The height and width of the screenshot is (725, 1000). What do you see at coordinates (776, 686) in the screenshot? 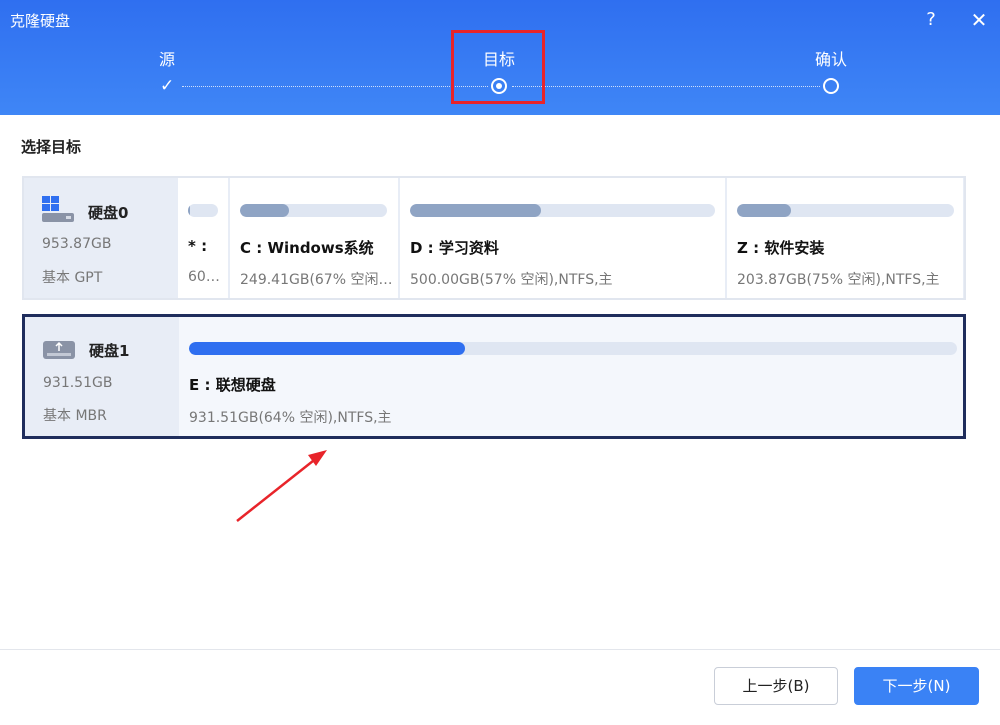
I see `previous-button: 上一步(B)` at bounding box center [776, 686].